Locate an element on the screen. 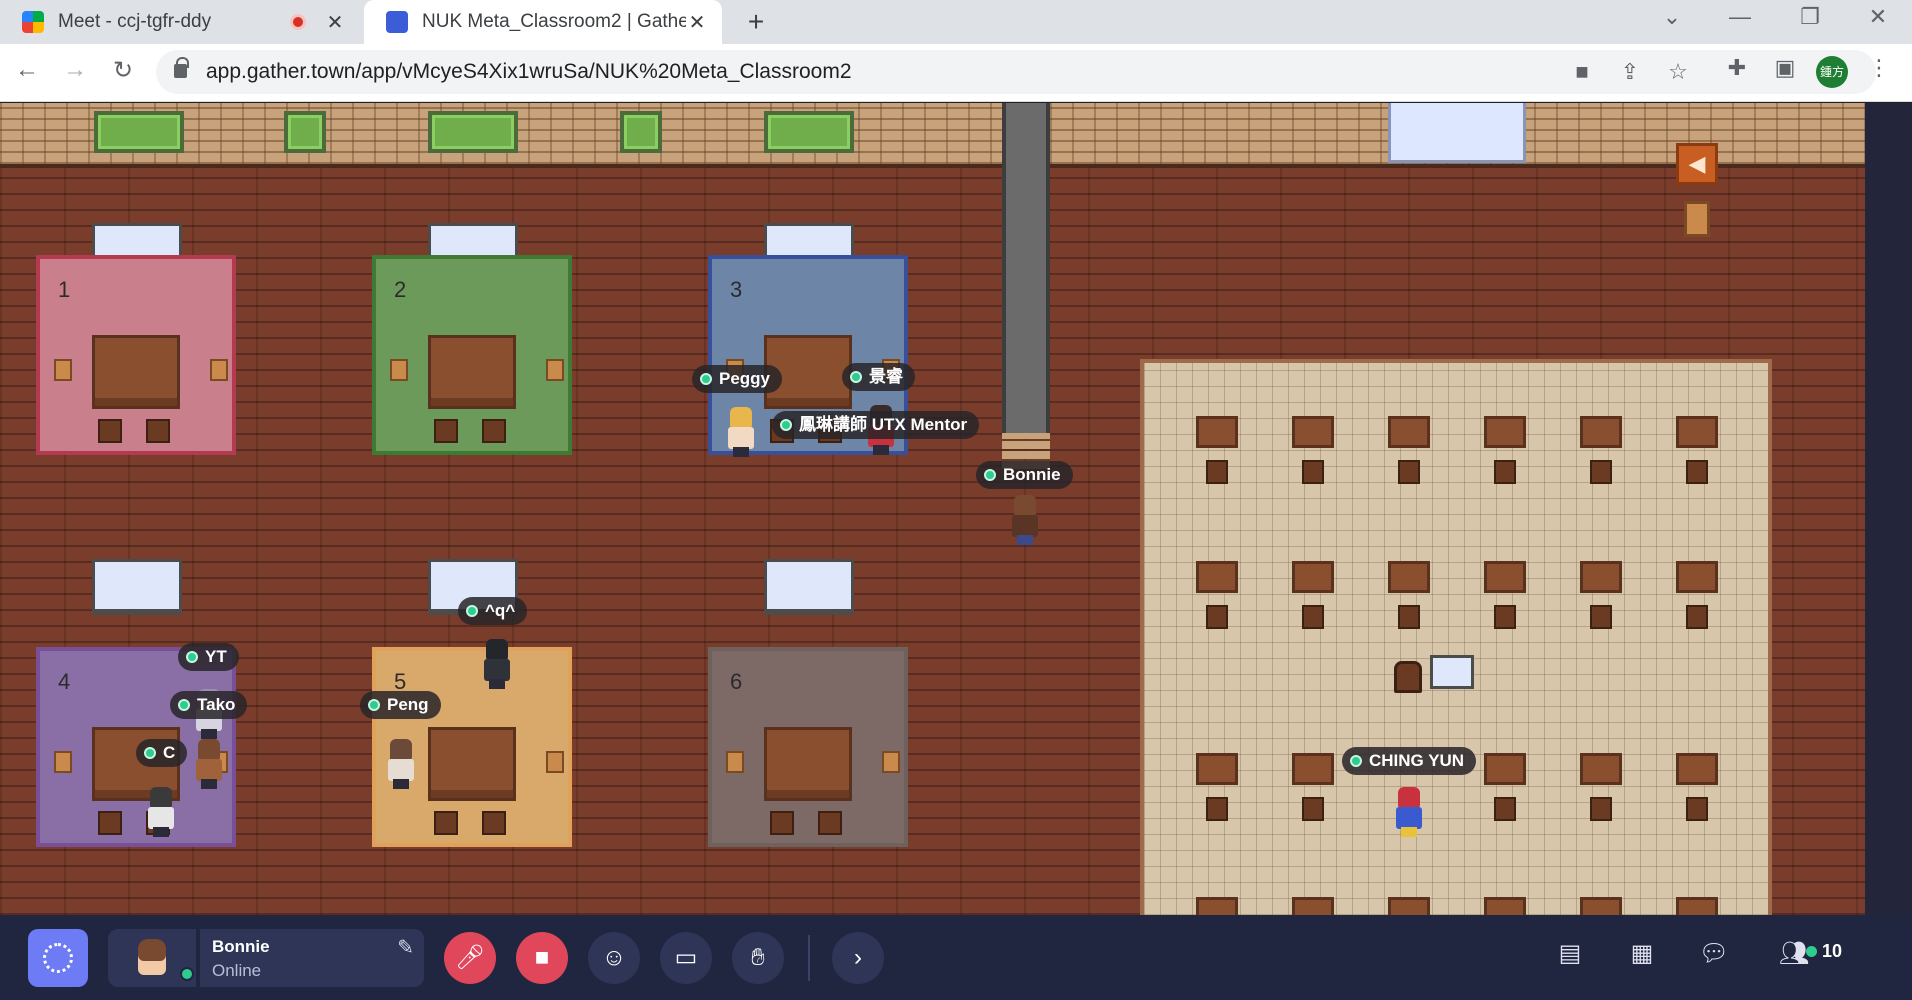  extensions-icon: ✚ is located at coordinates (1737, 68).